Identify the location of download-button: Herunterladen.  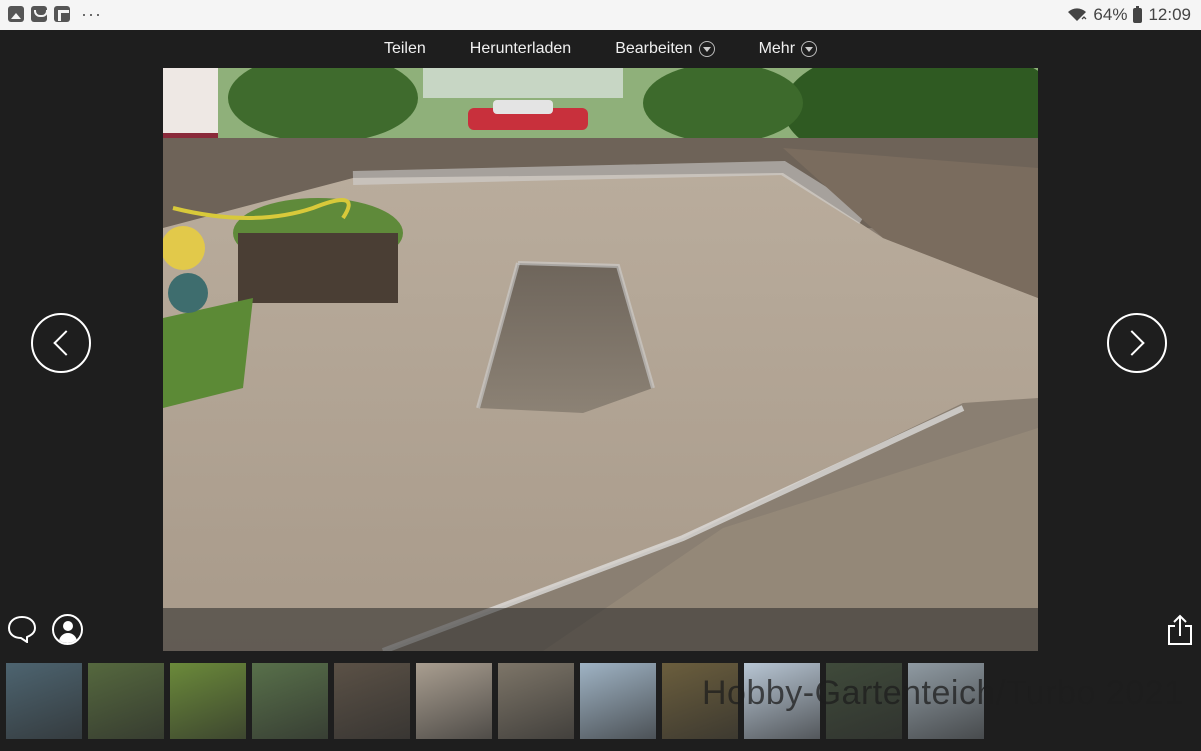
(520, 49).